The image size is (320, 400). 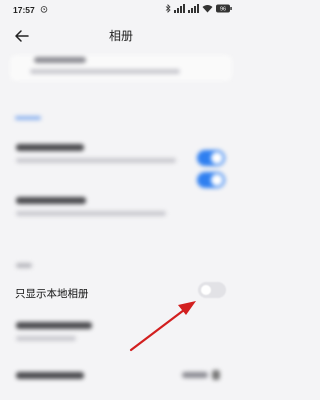 I want to click on header: 相册, so click(x=121, y=36).